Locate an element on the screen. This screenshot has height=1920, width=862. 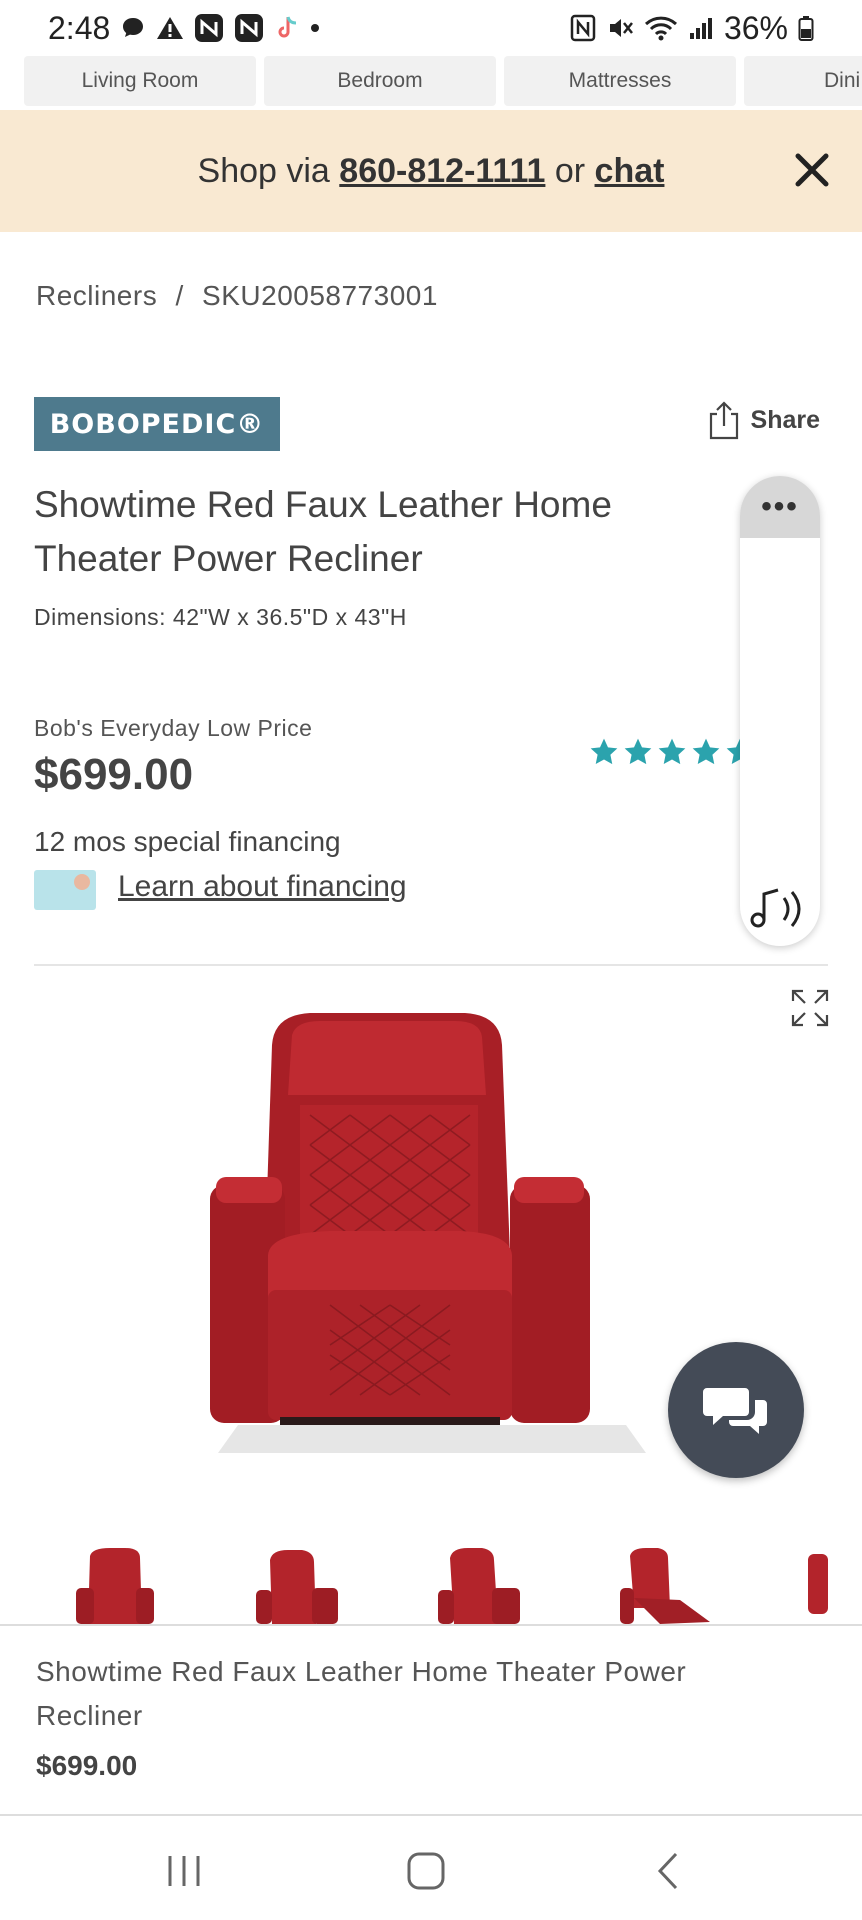
tab-bedroom: Bedroom is located at coordinates (380, 81).